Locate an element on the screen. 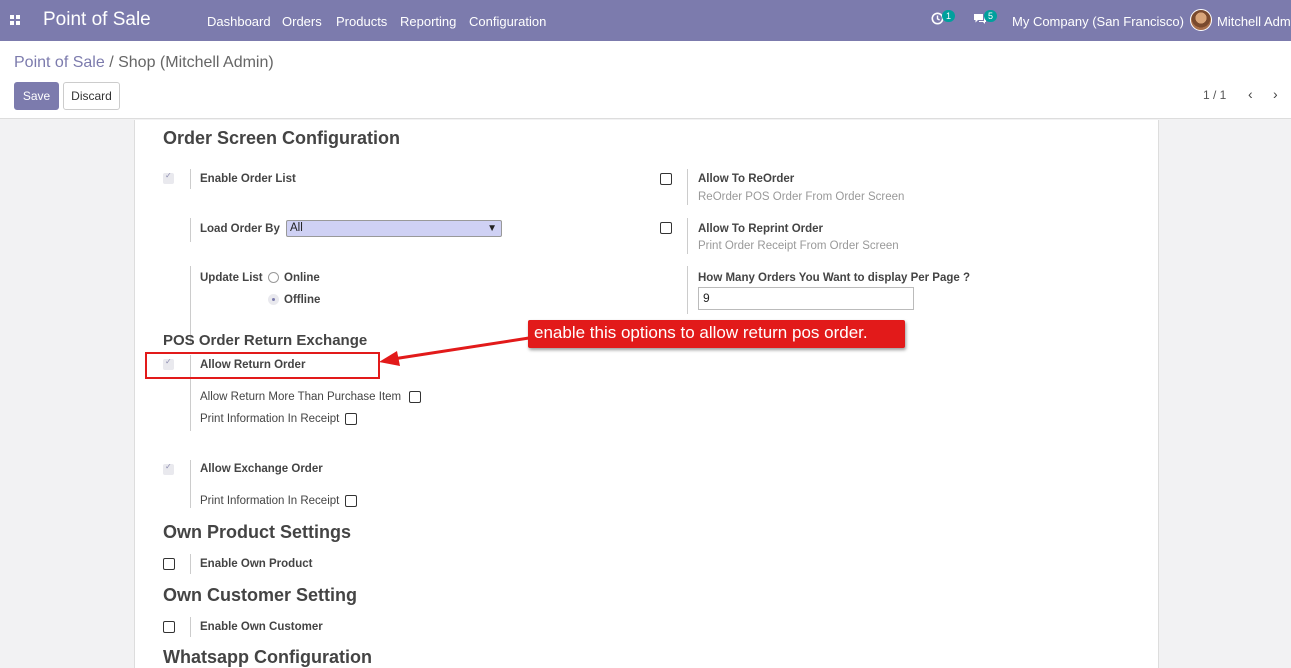  allow-exchange-order-checkbox is located at coordinates (168, 468).